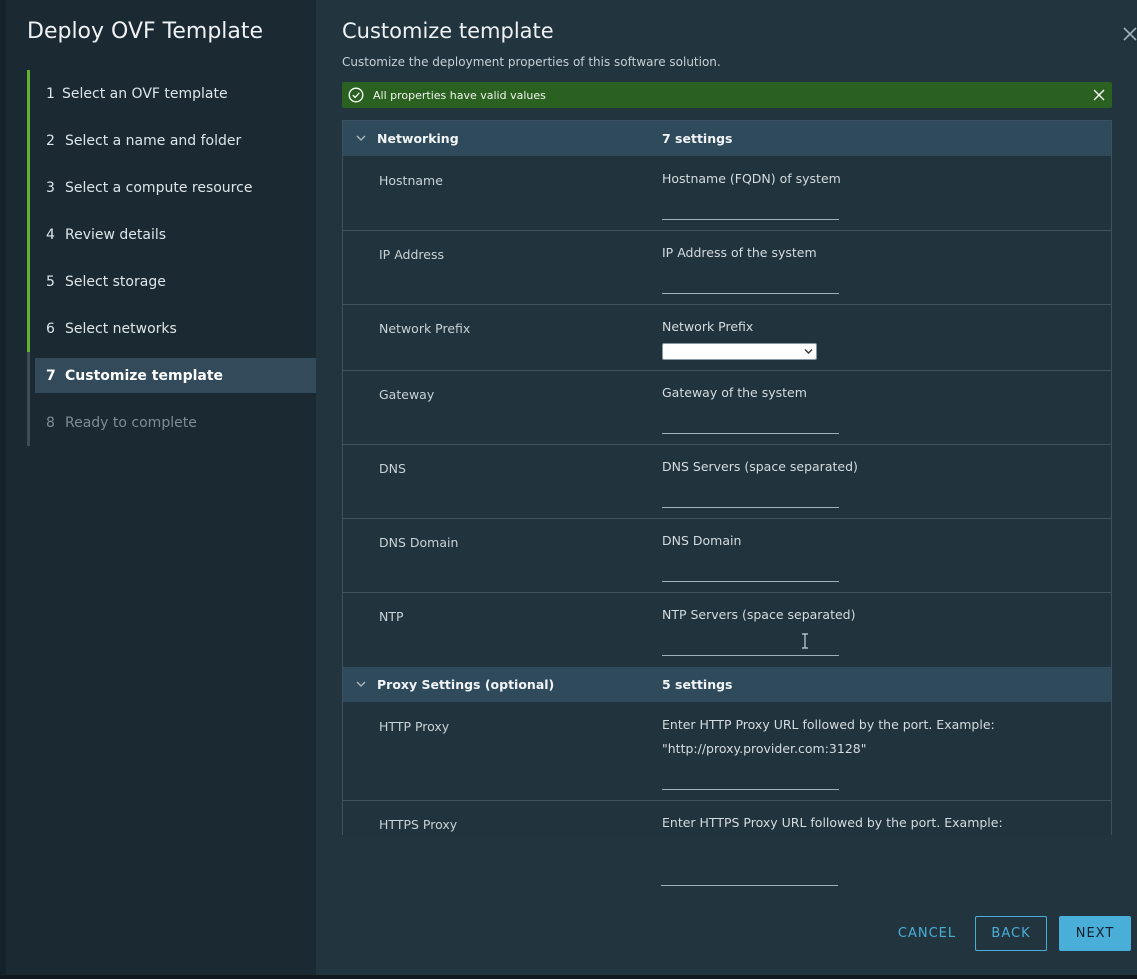  What do you see at coordinates (727, 630) in the screenshot?
I see `property-row-ntp: NTP NTP Servers (space separated)` at bounding box center [727, 630].